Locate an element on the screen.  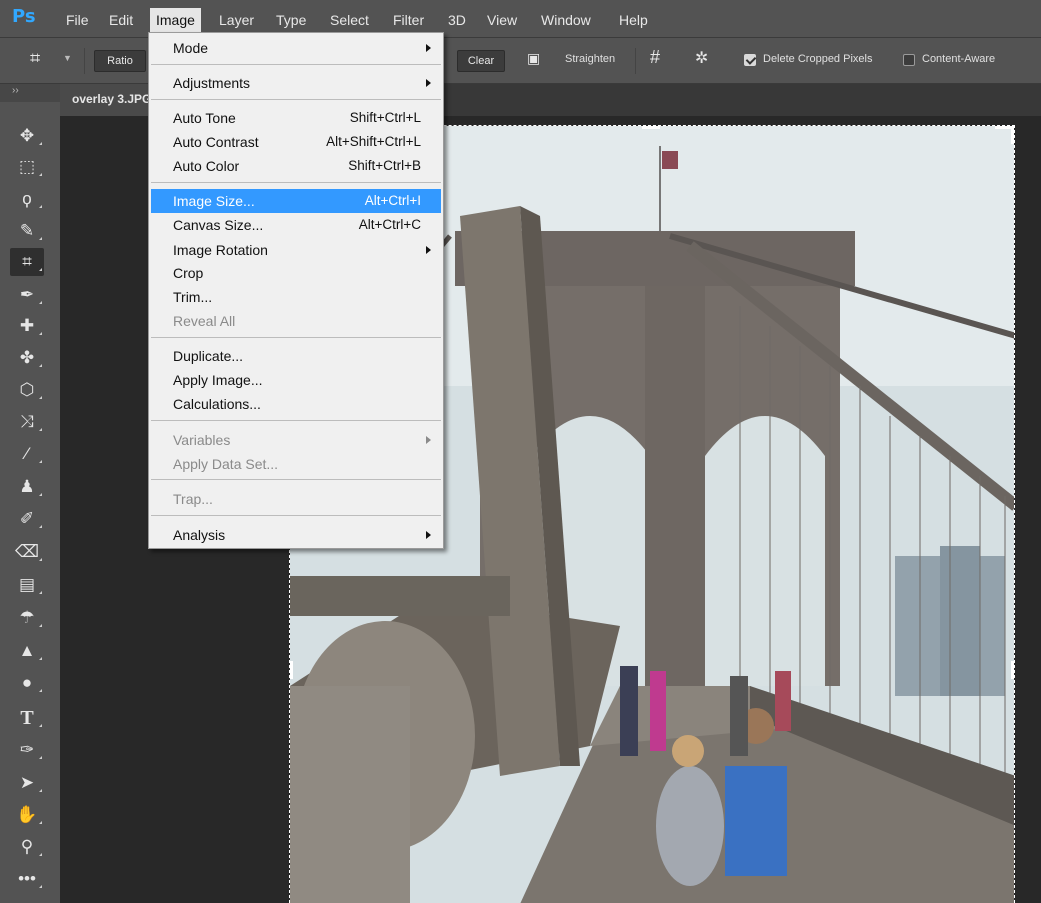
menu-item-label: Variables is located at coordinates (202, 440).